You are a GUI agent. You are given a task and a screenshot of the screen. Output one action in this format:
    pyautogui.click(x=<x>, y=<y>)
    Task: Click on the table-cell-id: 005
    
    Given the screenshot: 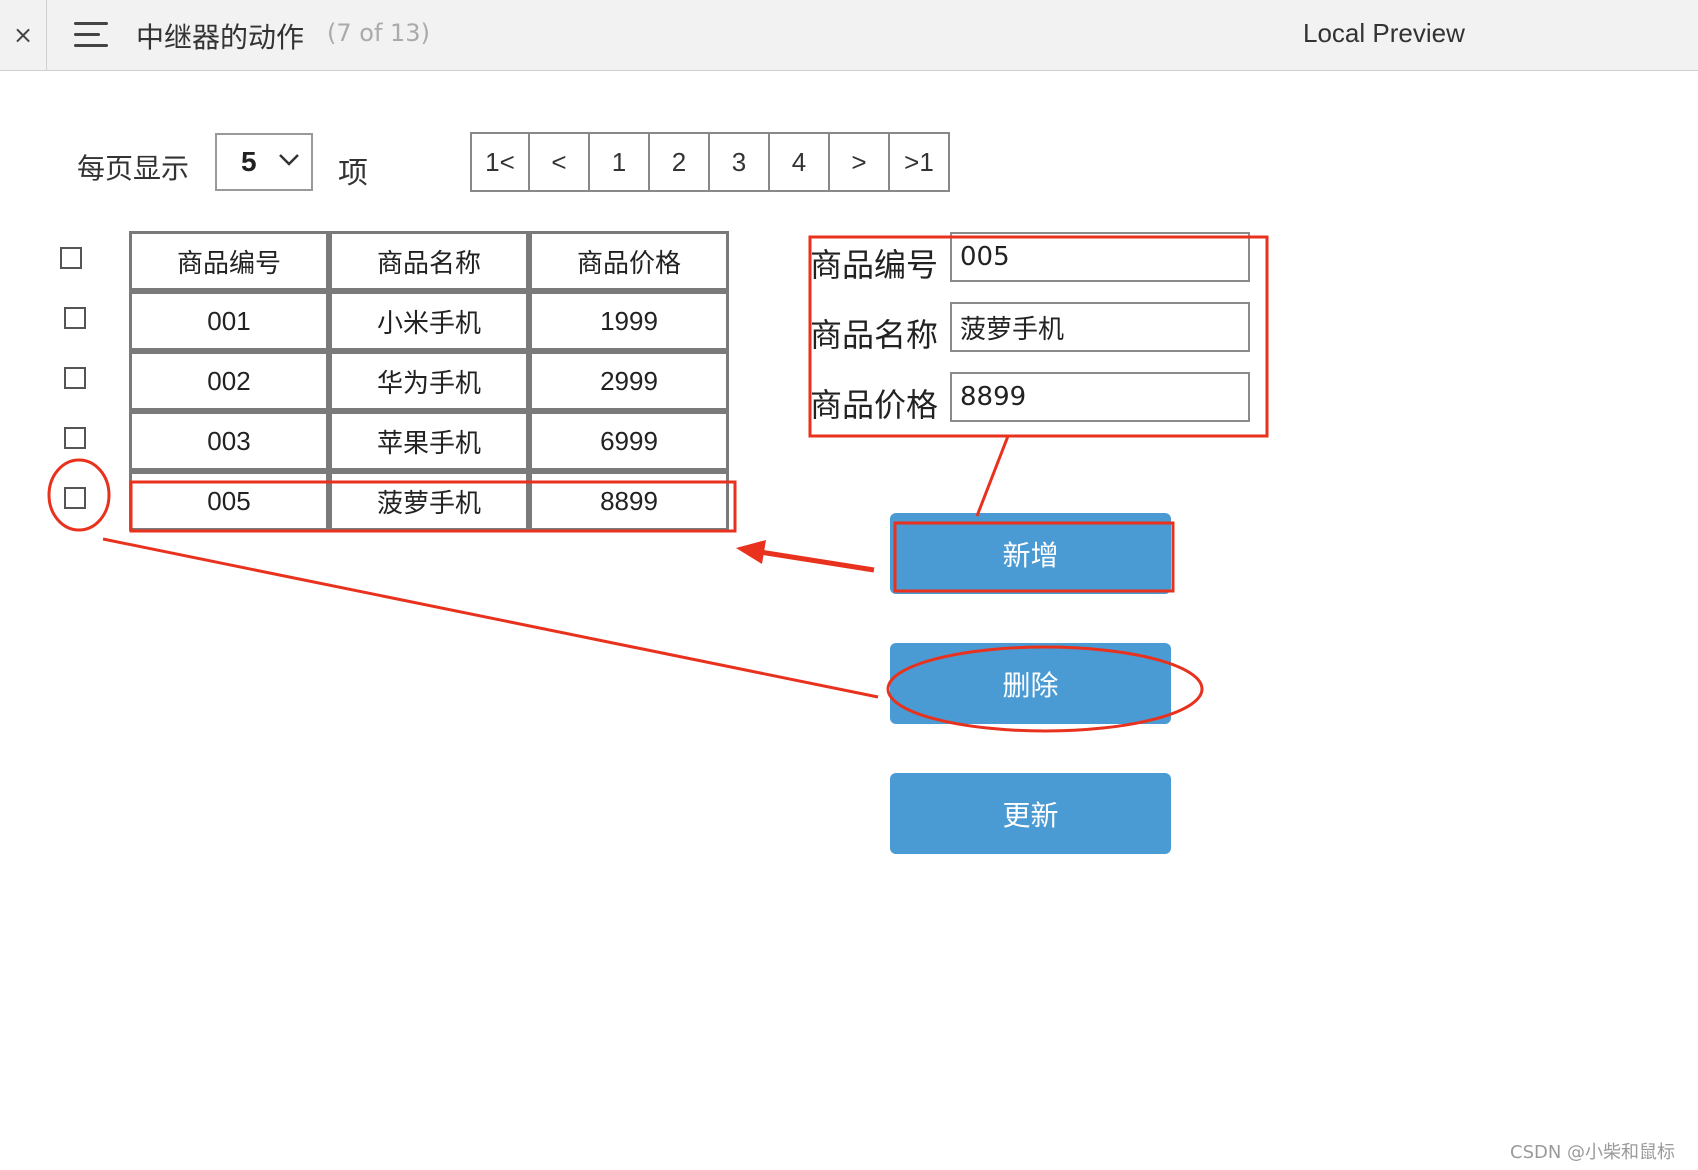 What is the action you would take?
    pyautogui.click(x=229, y=501)
    